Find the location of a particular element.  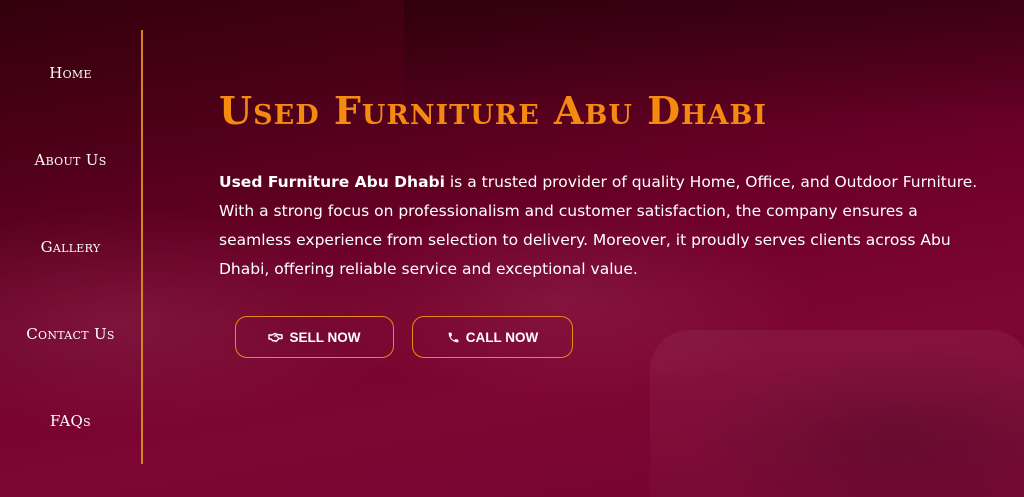

nav-item-about-us: About Us is located at coordinates (70, 160).